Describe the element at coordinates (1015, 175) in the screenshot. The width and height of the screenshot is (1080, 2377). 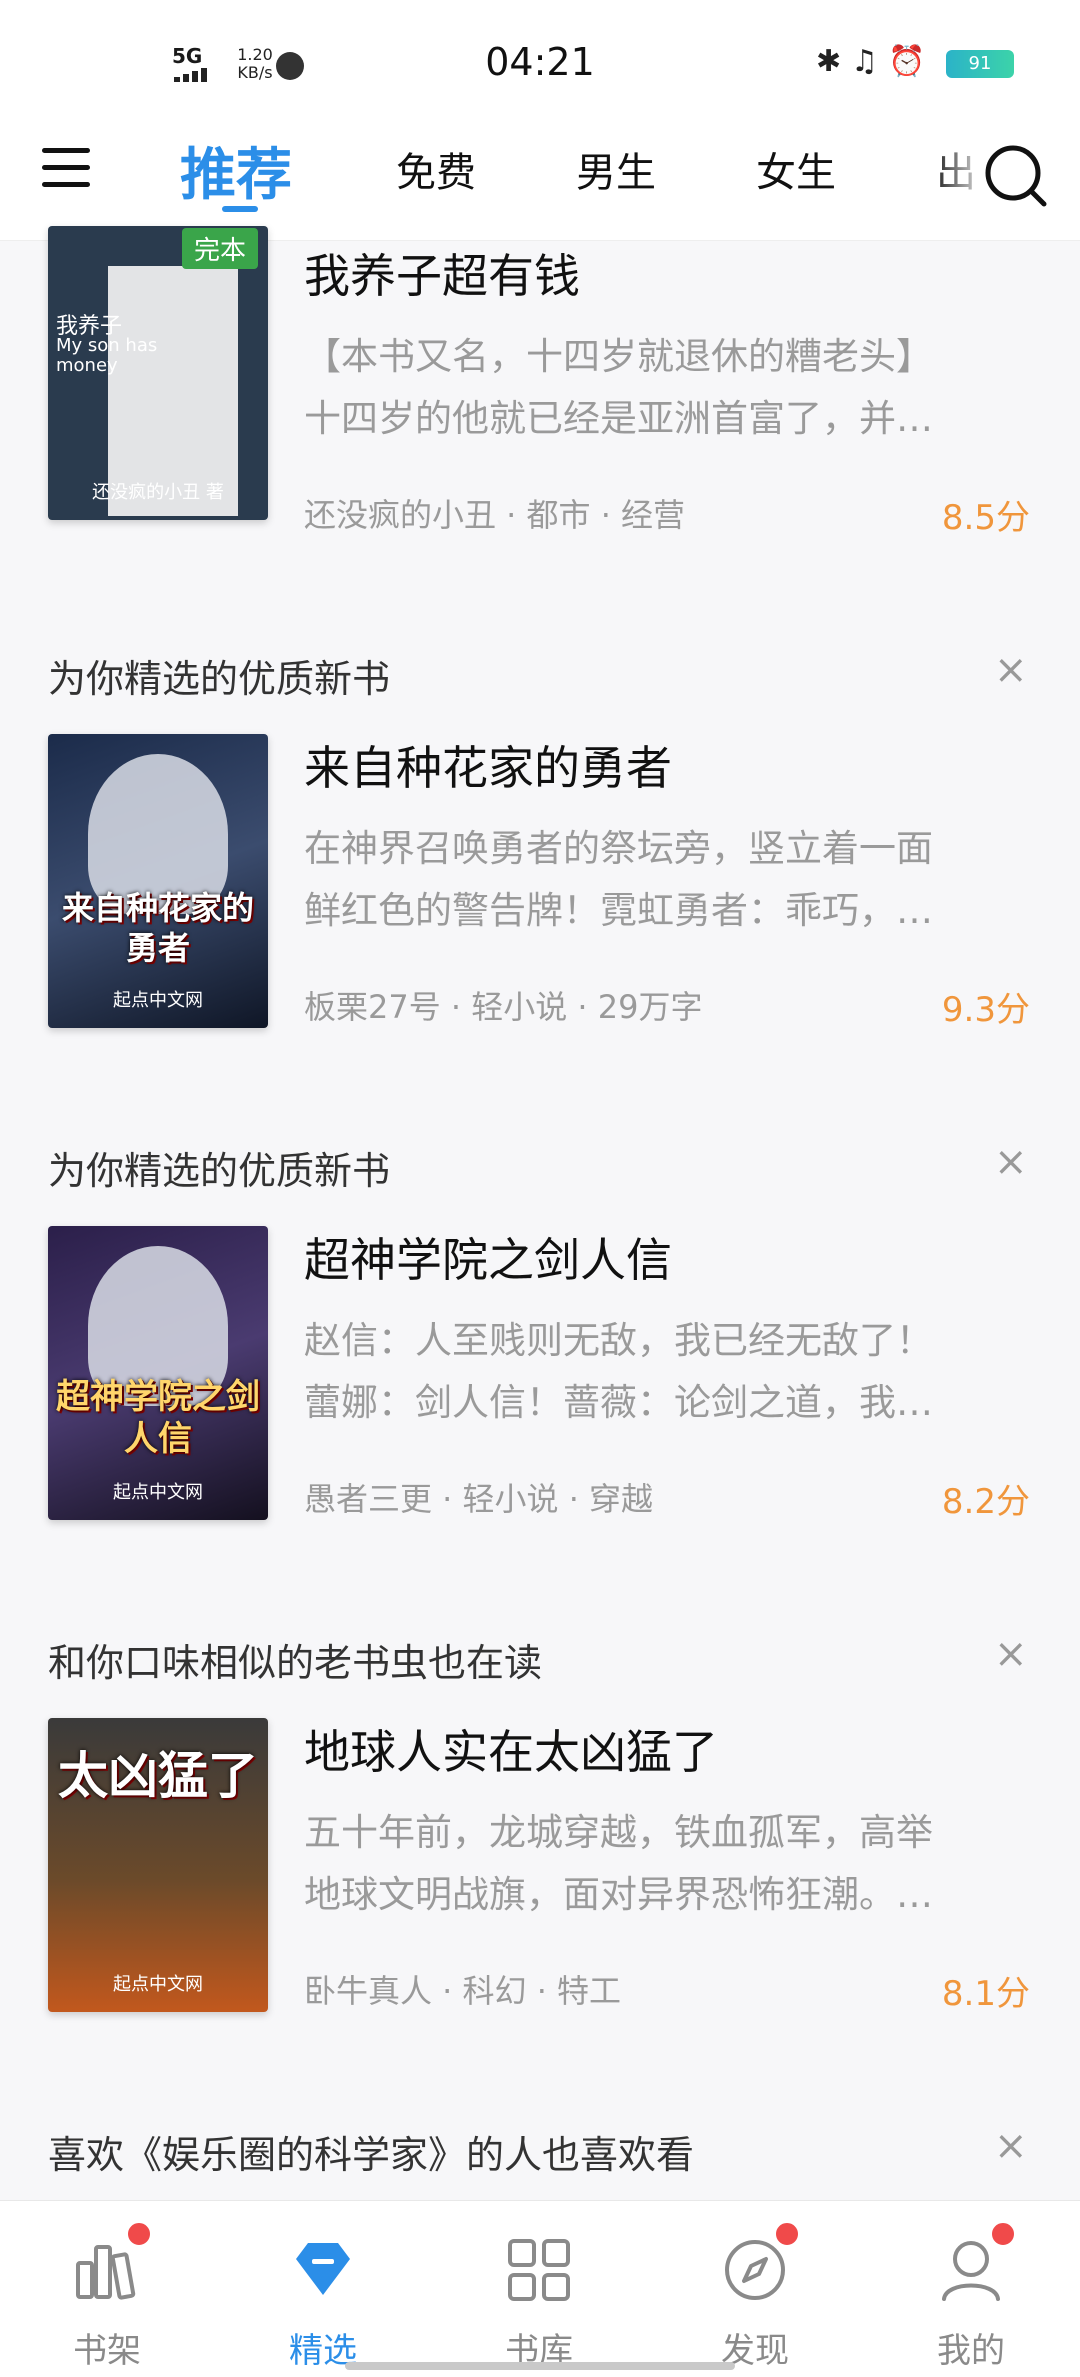
I see `search-icon` at that location.